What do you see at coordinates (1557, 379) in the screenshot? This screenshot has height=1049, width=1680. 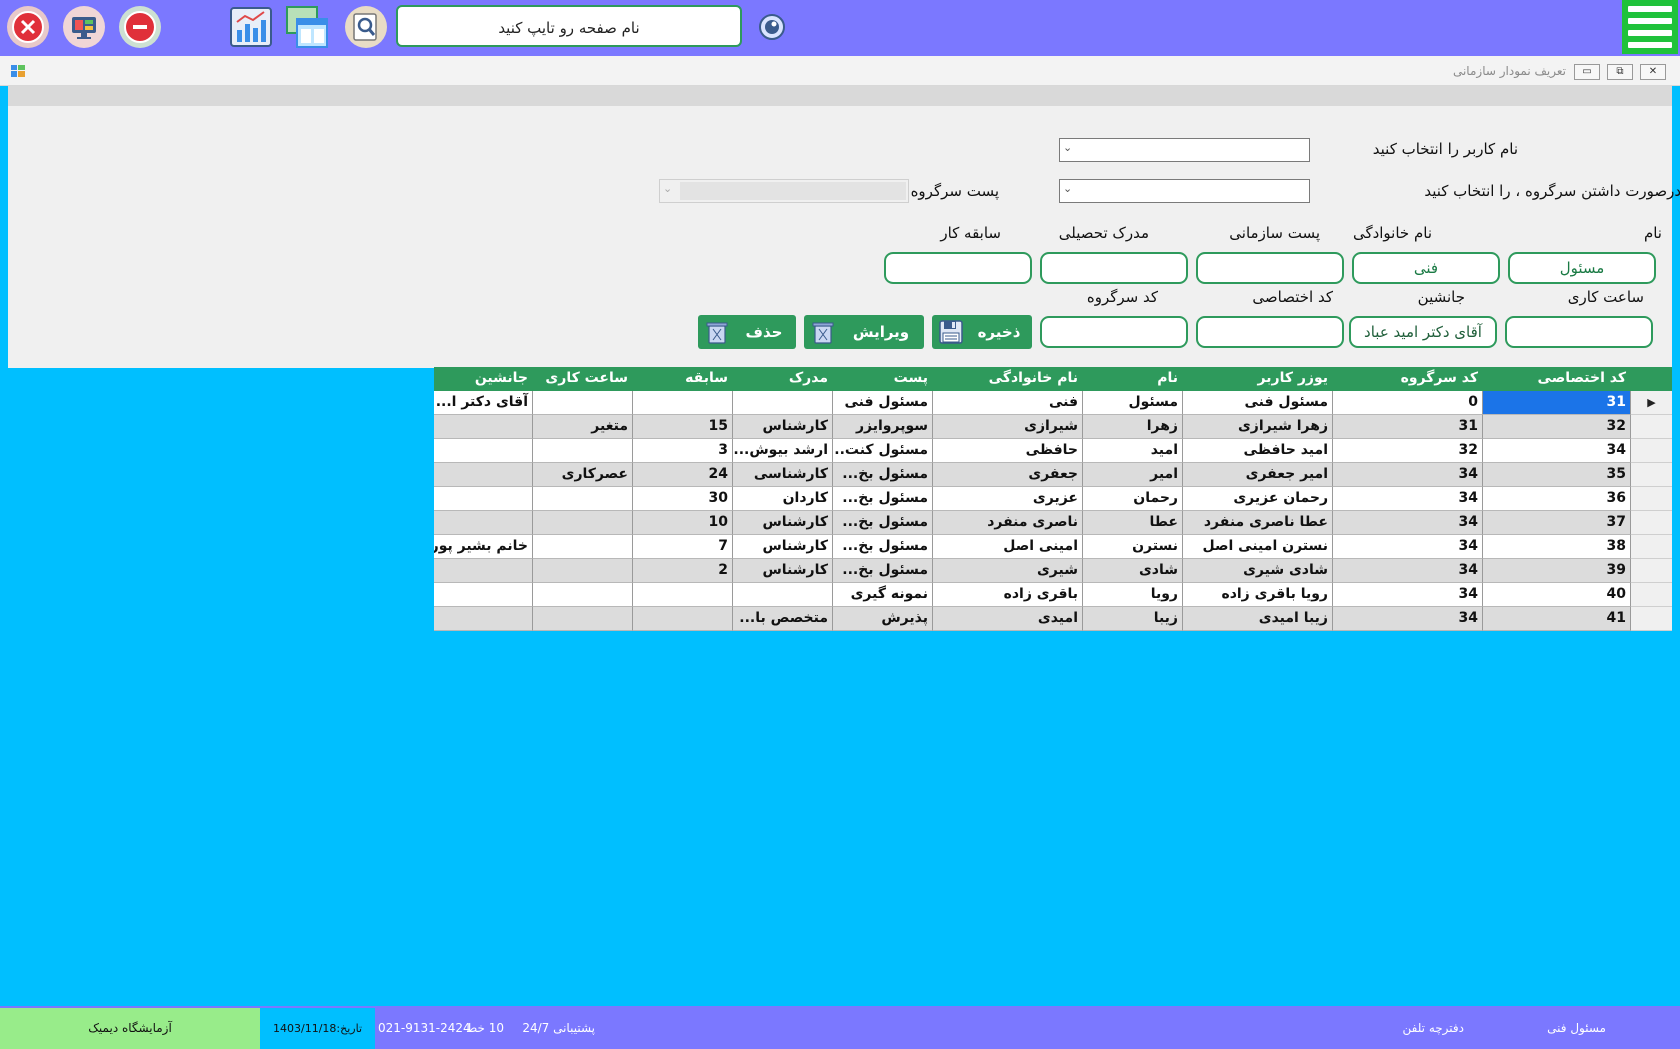 I see `column-header: کد اختصاصی` at bounding box center [1557, 379].